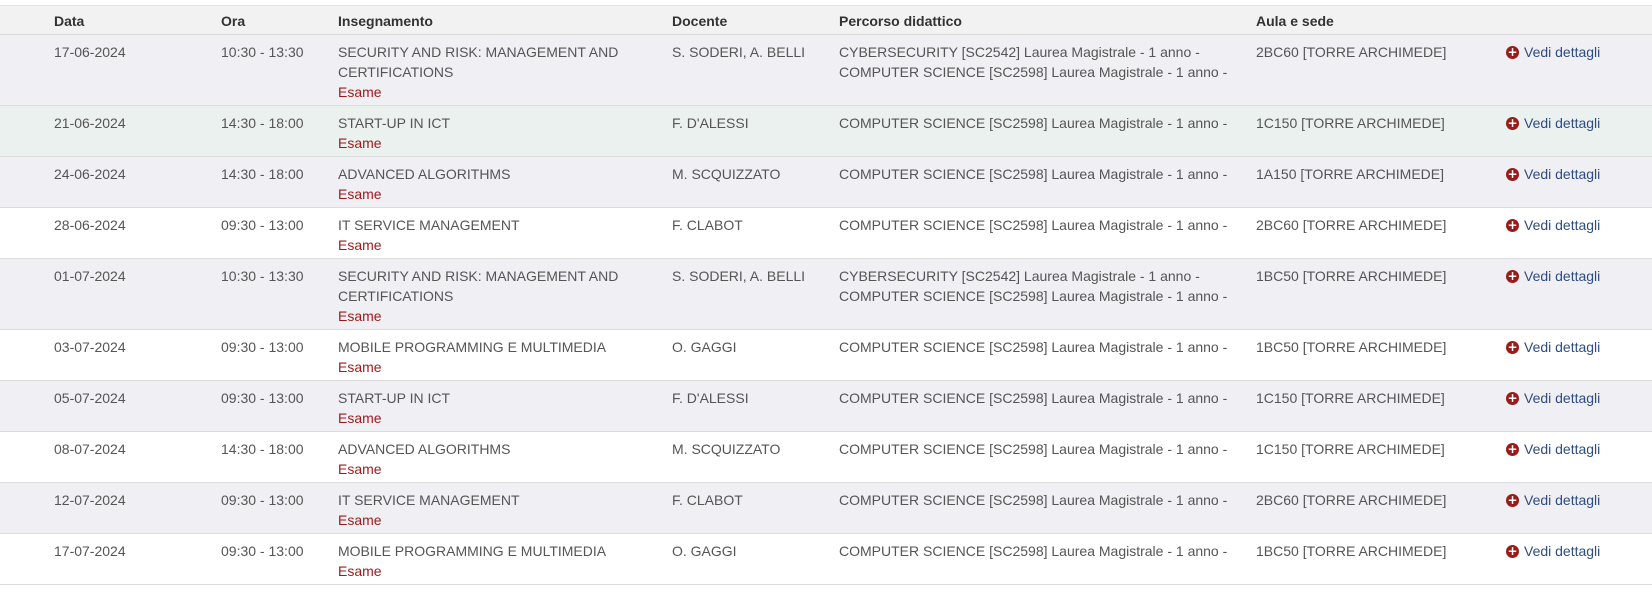 Image resolution: width=1652 pixels, height=595 pixels. I want to click on header-room: Aula e sede, so click(1295, 21).